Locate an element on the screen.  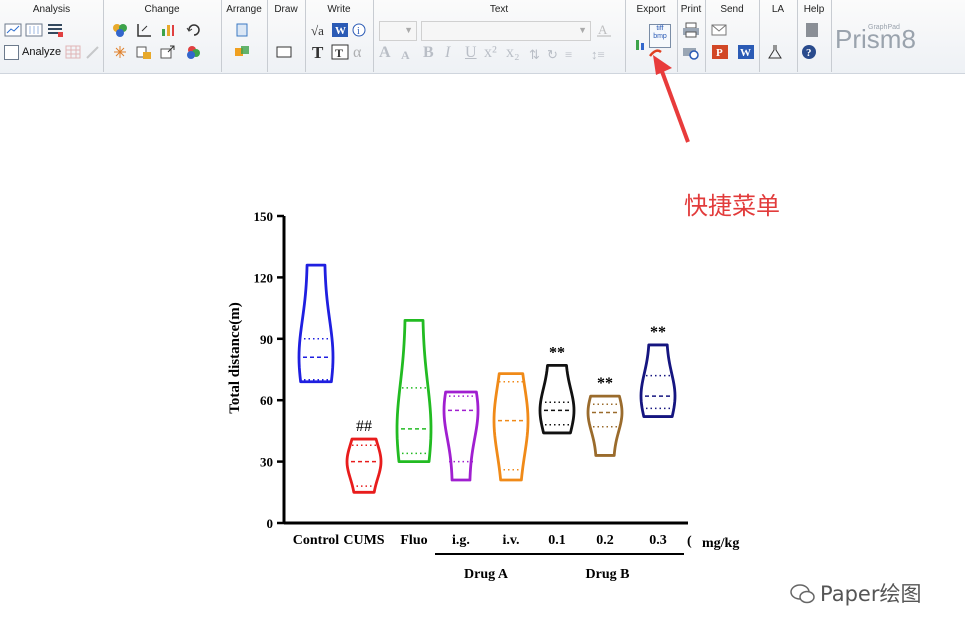
watermark: Paper绘图 is located at coordinates (855, 593).